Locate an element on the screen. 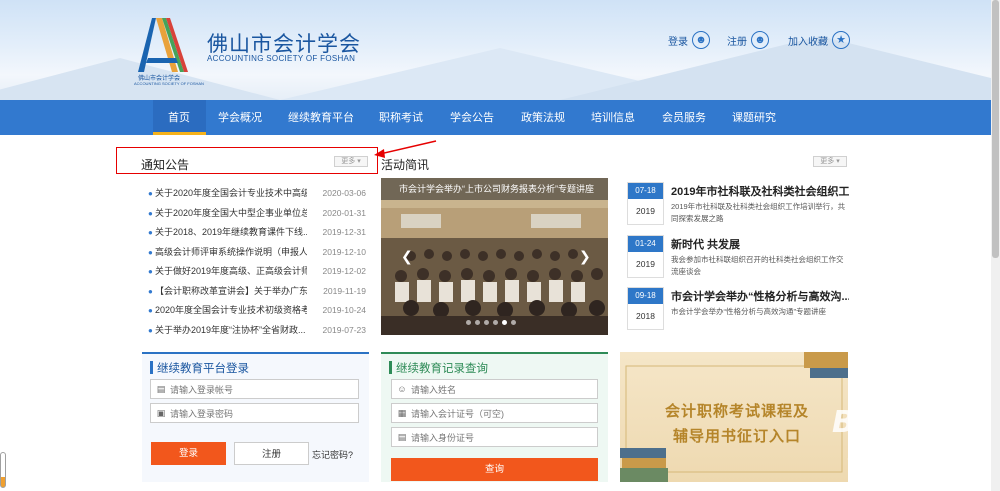 The width and height of the screenshot is (1000, 491). notice-date: 2019-10-24 is located at coordinates (344, 310).